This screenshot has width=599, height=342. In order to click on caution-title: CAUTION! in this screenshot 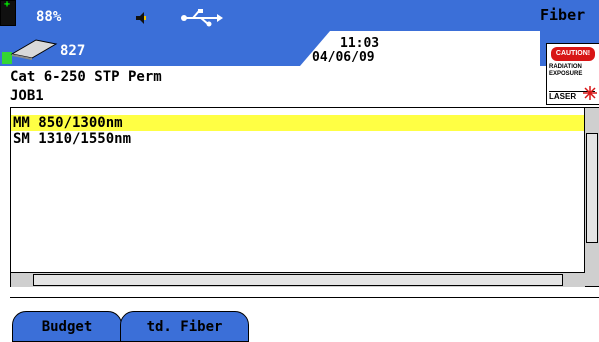, I will do `click(573, 54)`.